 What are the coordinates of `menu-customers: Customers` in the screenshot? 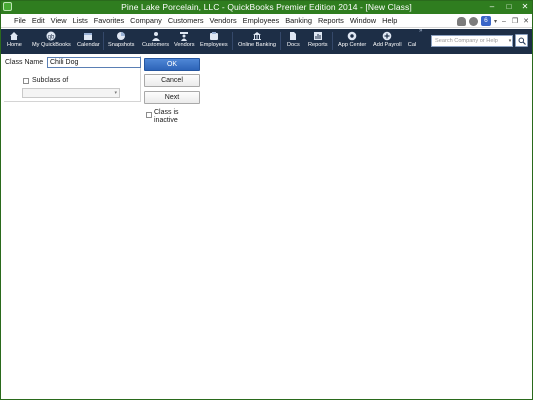 It's located at (186, 21).